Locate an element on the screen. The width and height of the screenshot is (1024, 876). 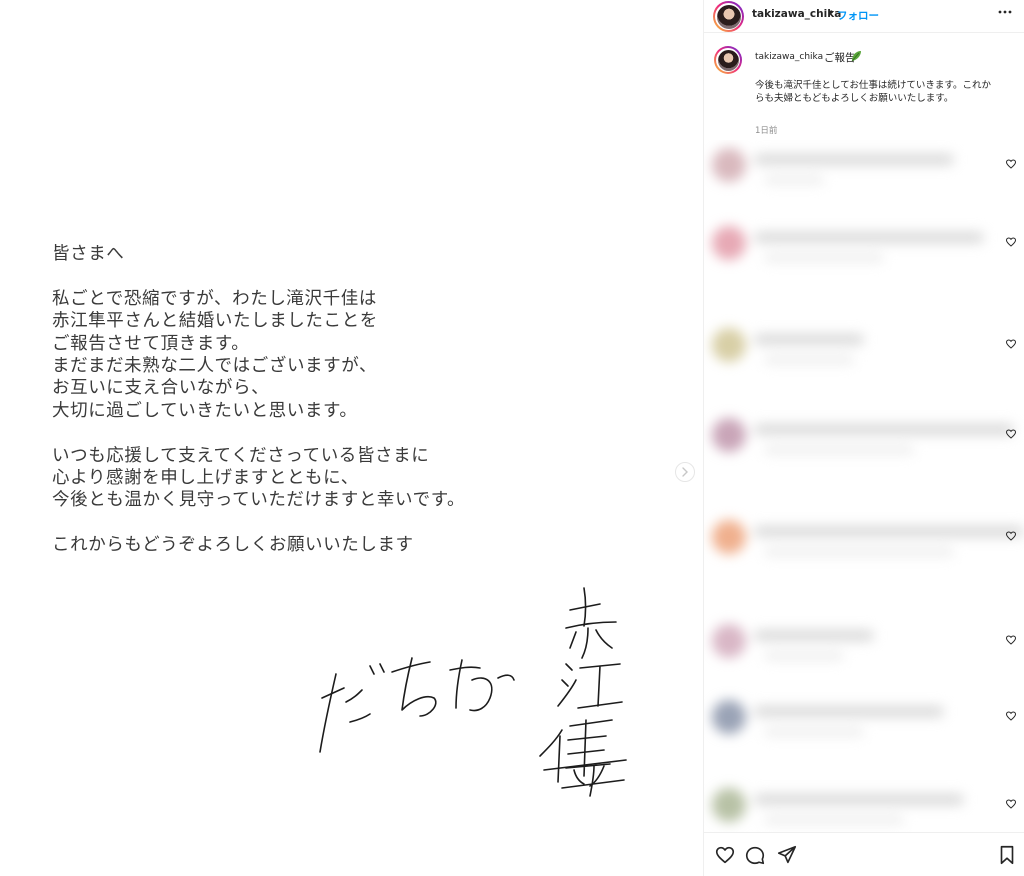
share-button is located at coordinates (787, 855).